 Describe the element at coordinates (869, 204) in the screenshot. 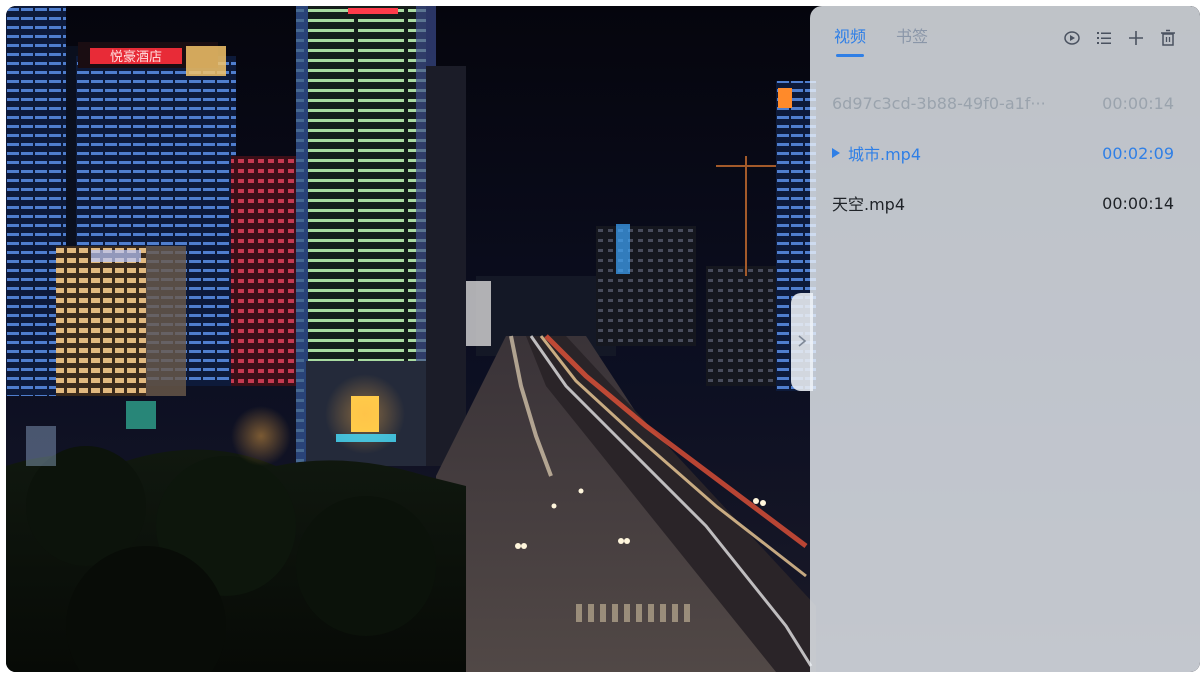

I see `playlist-item-name: 天空.mp4` at that location.